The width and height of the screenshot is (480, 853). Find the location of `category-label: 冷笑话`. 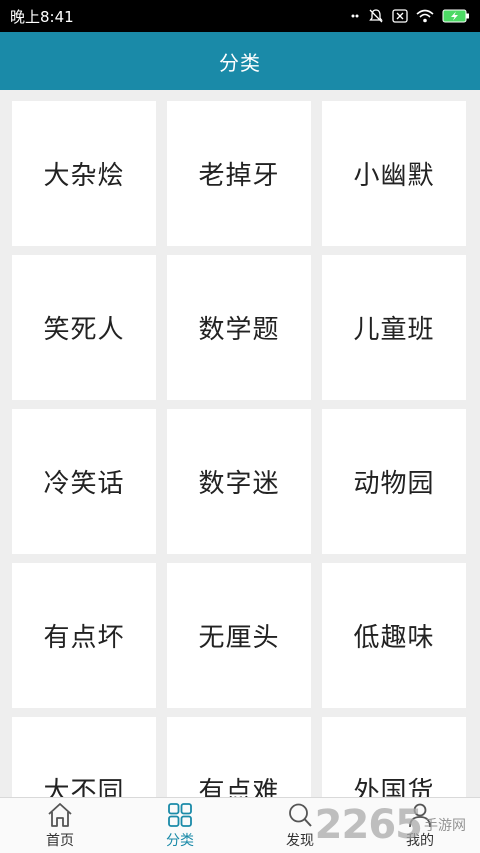

category-label: 冷笑话 is located at coordinates (84, 484).